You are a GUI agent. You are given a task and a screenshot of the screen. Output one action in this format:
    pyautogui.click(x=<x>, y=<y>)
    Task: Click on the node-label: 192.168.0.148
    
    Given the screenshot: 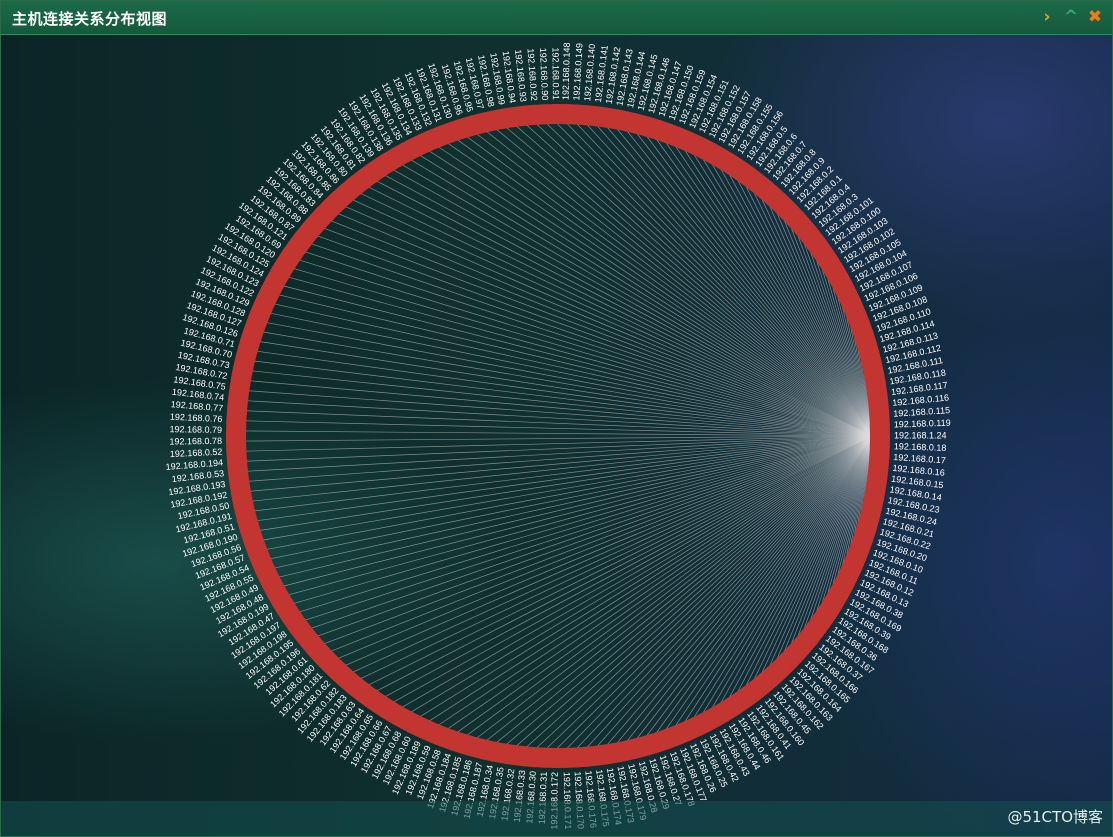 What is the action you would take?
    pyautogui.click(x=565, y=71)
    